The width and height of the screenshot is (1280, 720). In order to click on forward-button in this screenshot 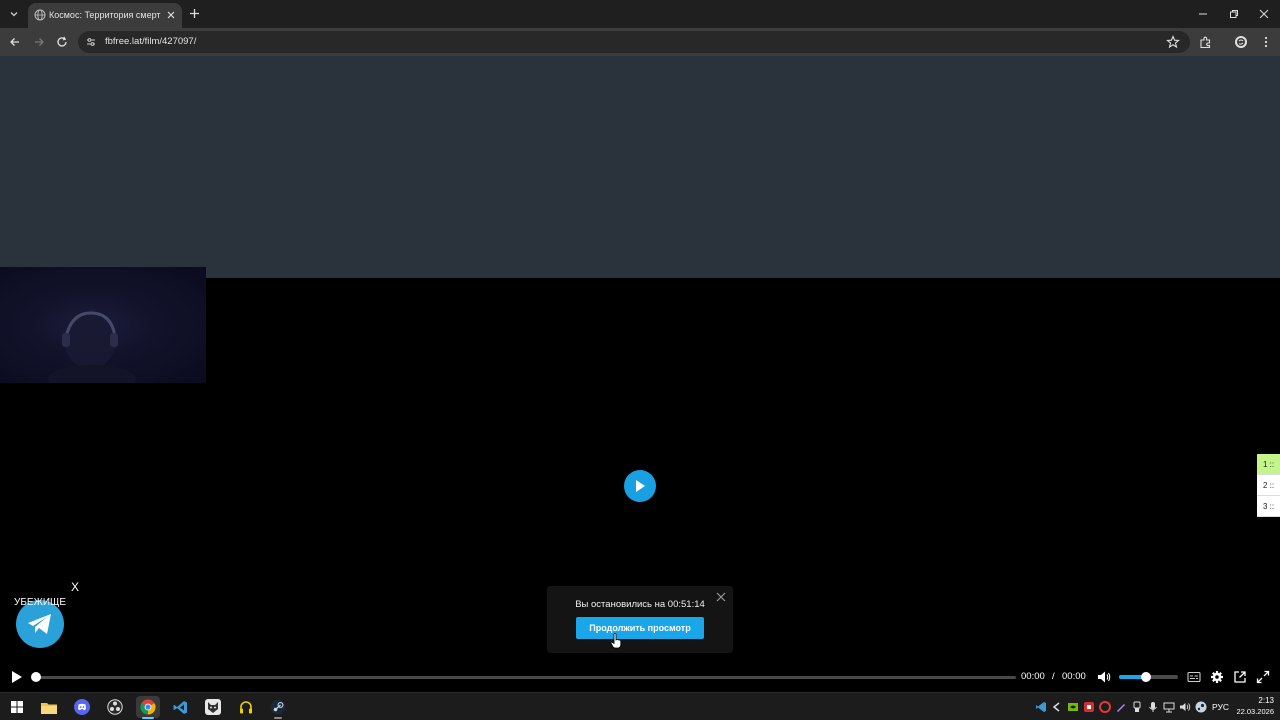, I will do `click(39, 42)`.